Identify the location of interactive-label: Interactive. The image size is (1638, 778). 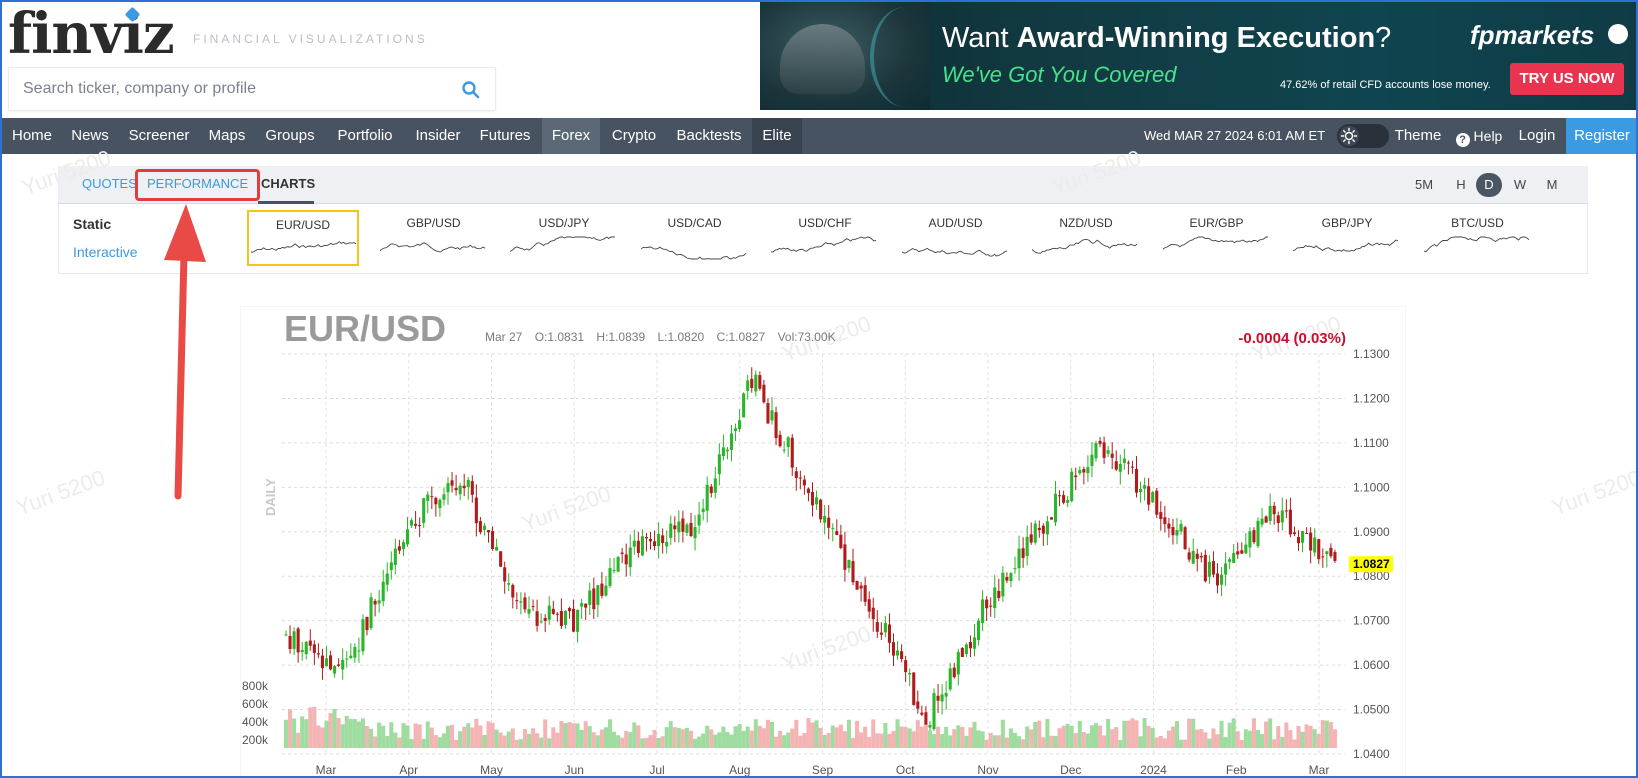
(105, 252).